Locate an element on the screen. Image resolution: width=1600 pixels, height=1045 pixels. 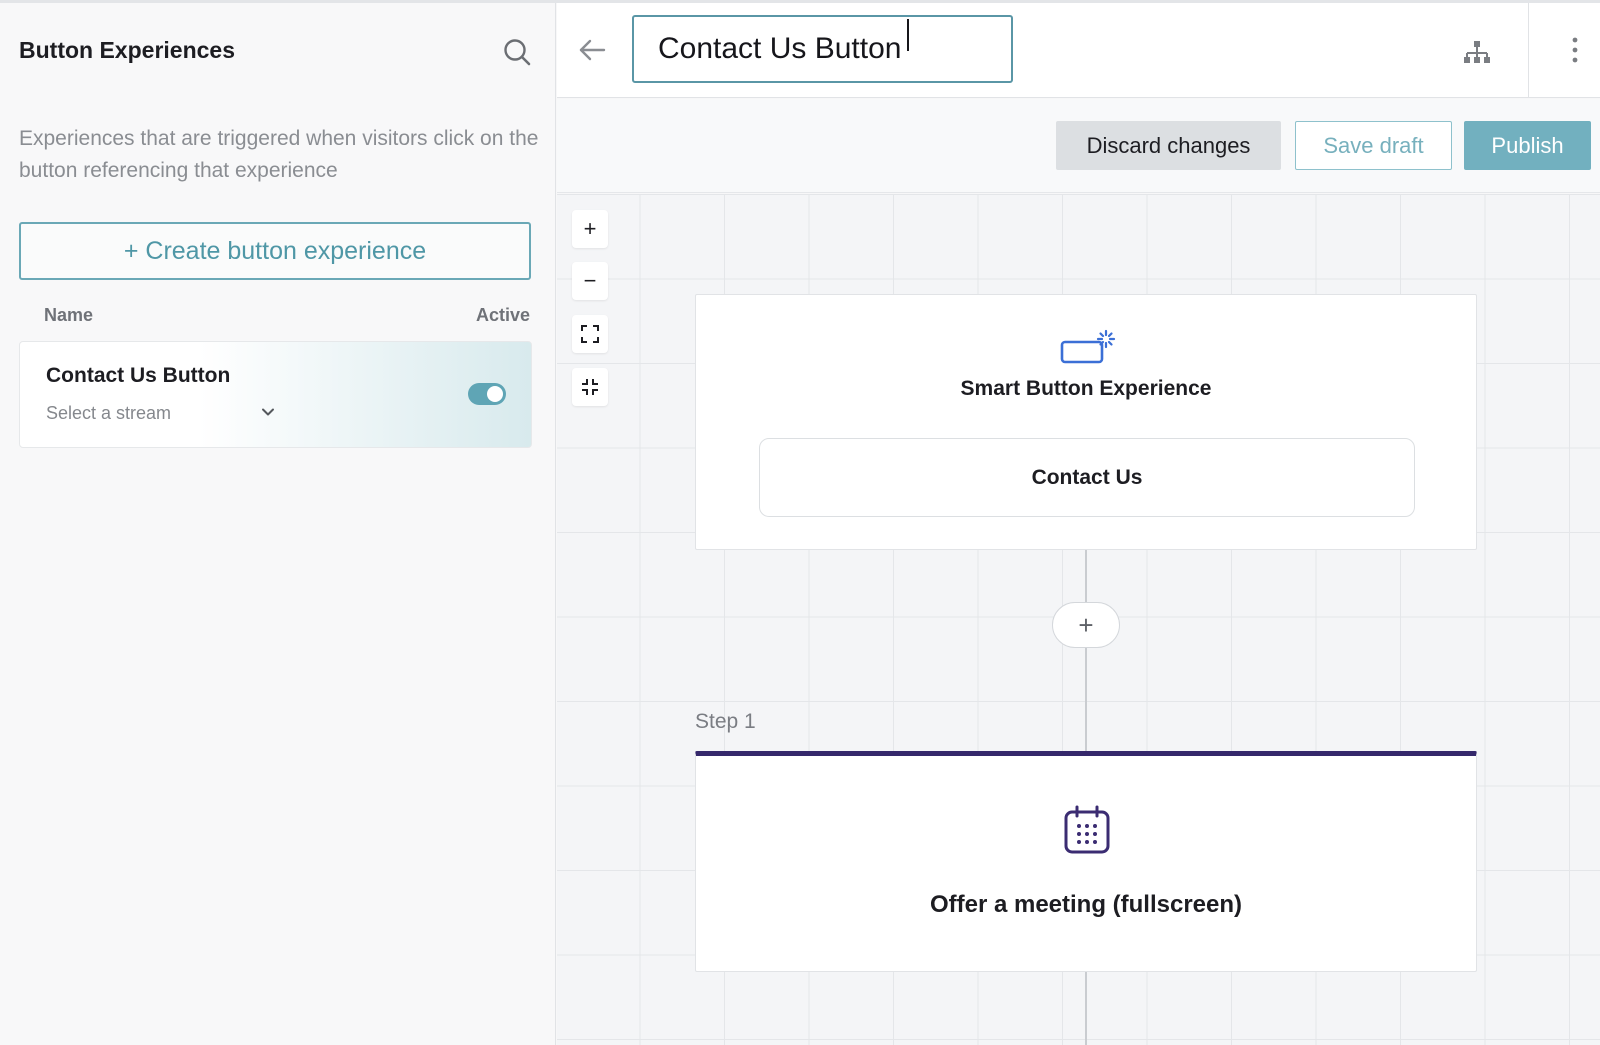
experience-name: Contact Us Button is located at coordinates (138, 375).